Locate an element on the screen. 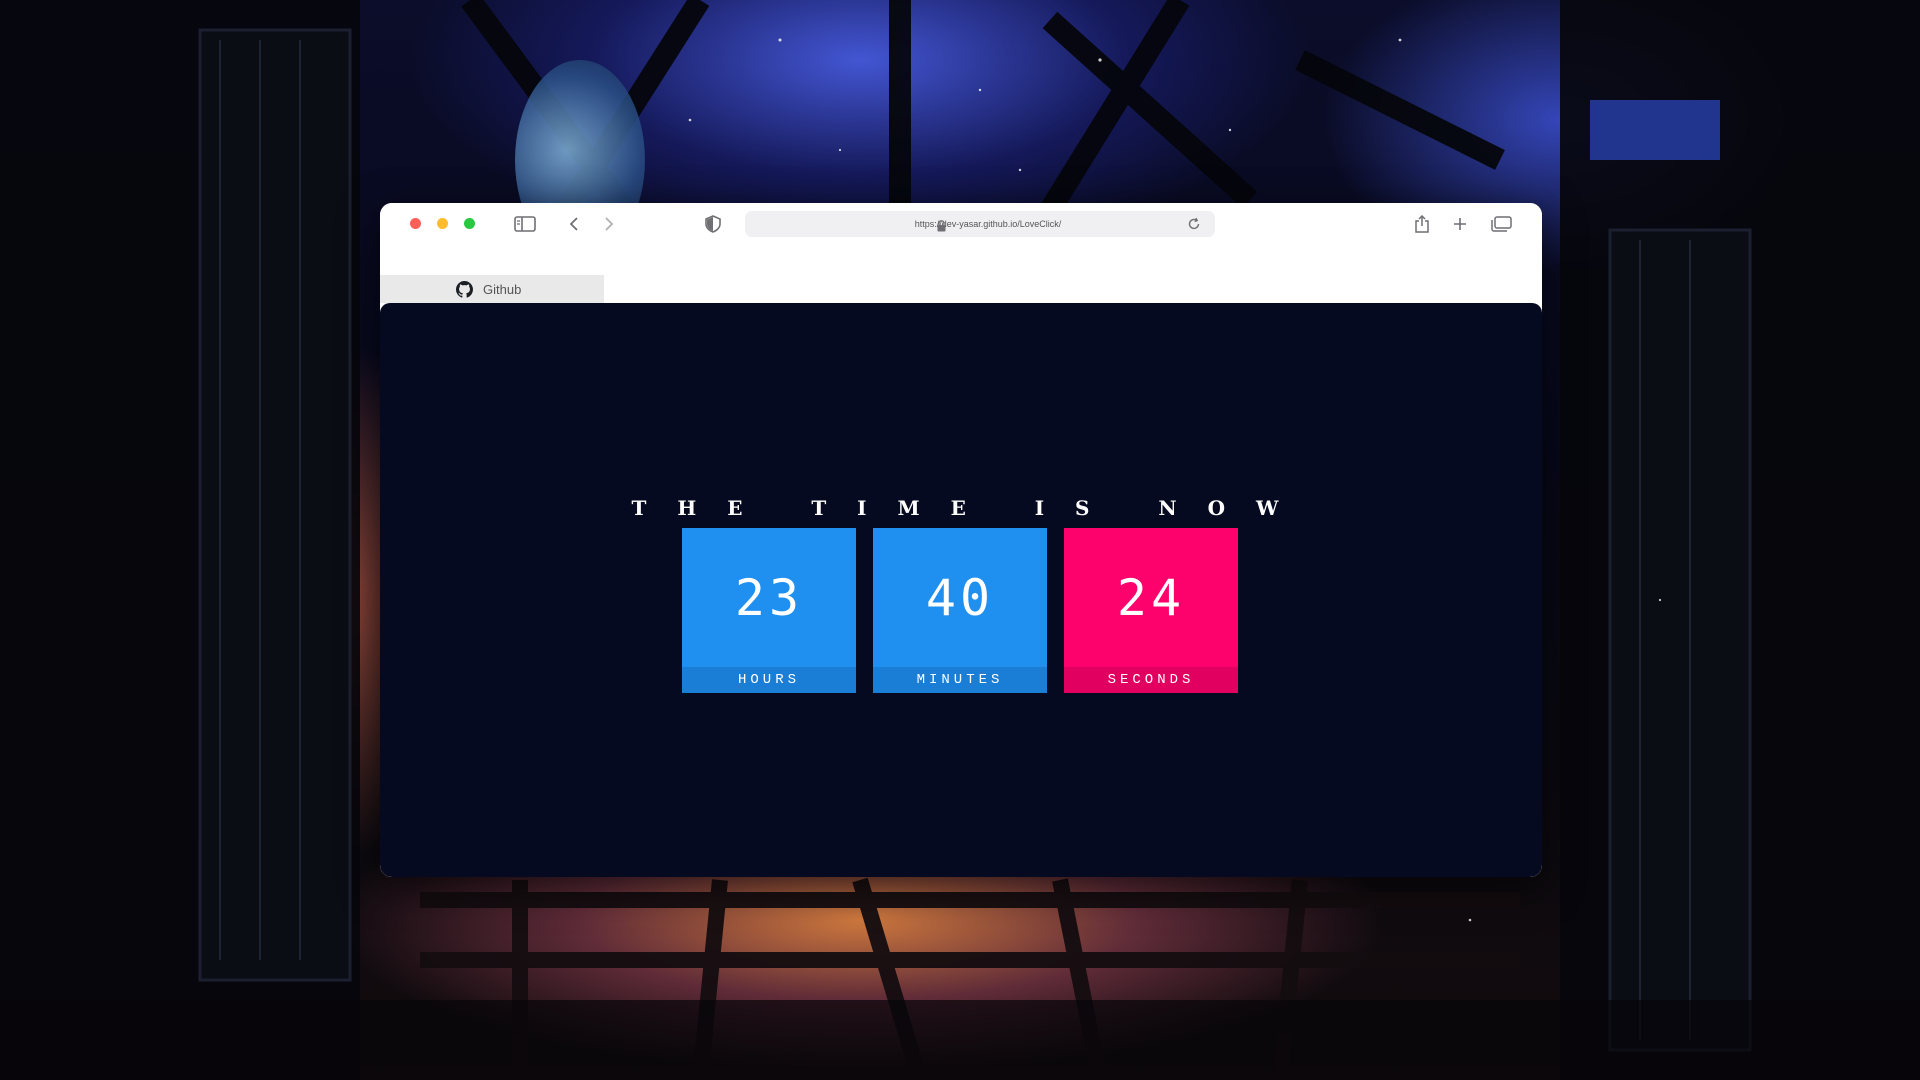 The height and width of the screenshot is (1080, 1920). reload-icon is located at coordinates (1194, 225).